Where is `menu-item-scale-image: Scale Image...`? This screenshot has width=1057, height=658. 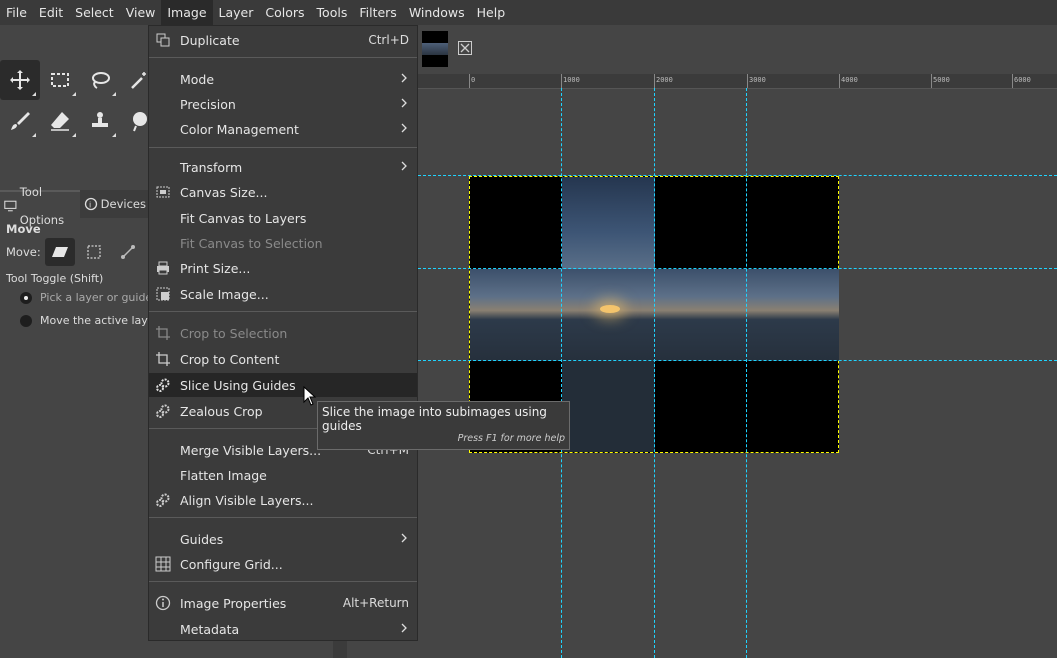
menu-item-scale-image: Scale Image... is located at coordinates (283, 294).